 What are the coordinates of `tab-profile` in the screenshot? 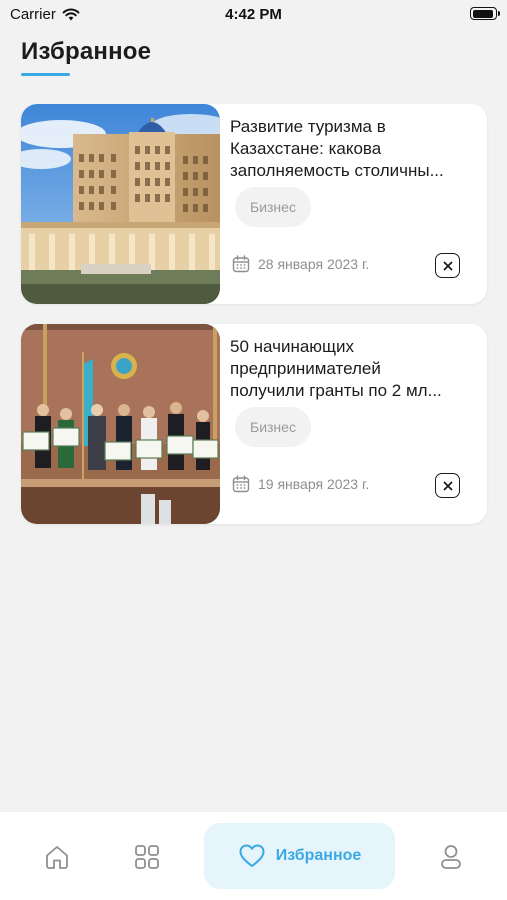 It's located at (451, 857).